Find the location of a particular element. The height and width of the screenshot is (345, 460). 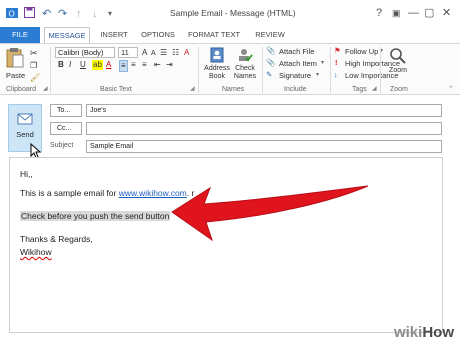

outlook-icon: O is located at coordinates (12, 14).